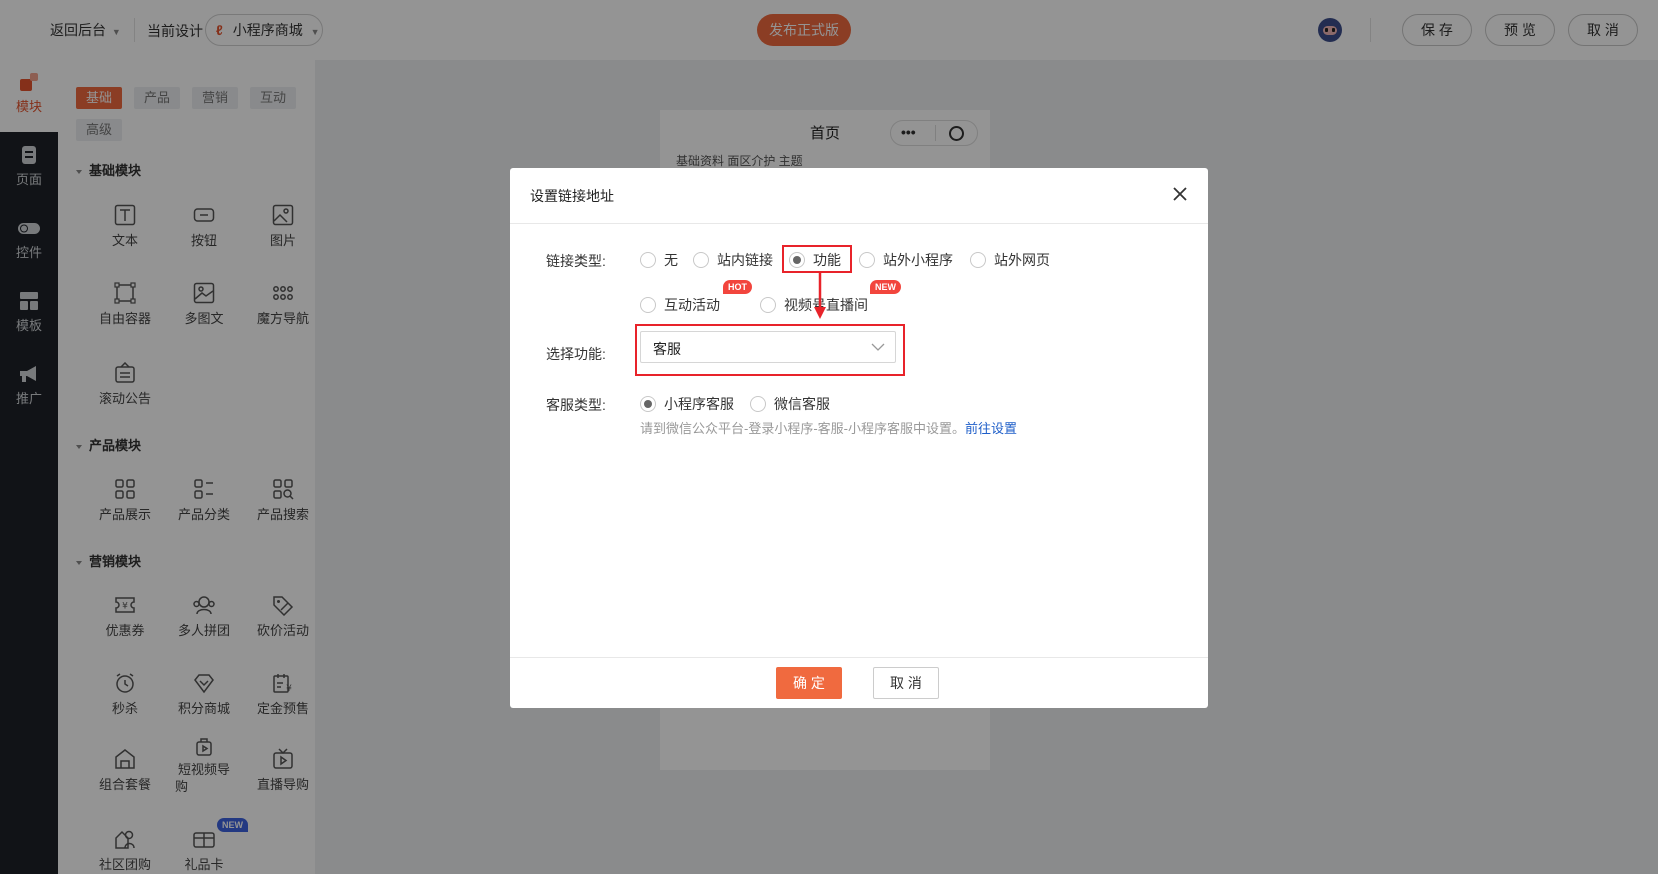 The height and width of the screenshot is (874, 1658). I want to click on radio-label: 微信客服, so click(802, 404).